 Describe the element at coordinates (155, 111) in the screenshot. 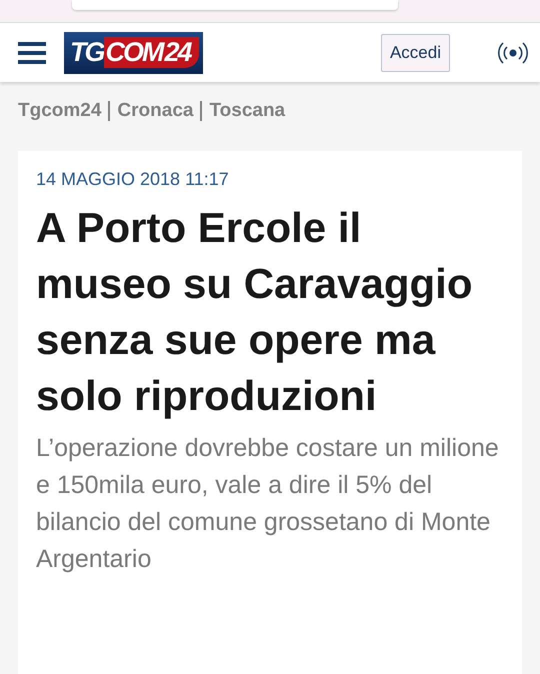

I see `breadcrumb-link: Cronaca` at that location.